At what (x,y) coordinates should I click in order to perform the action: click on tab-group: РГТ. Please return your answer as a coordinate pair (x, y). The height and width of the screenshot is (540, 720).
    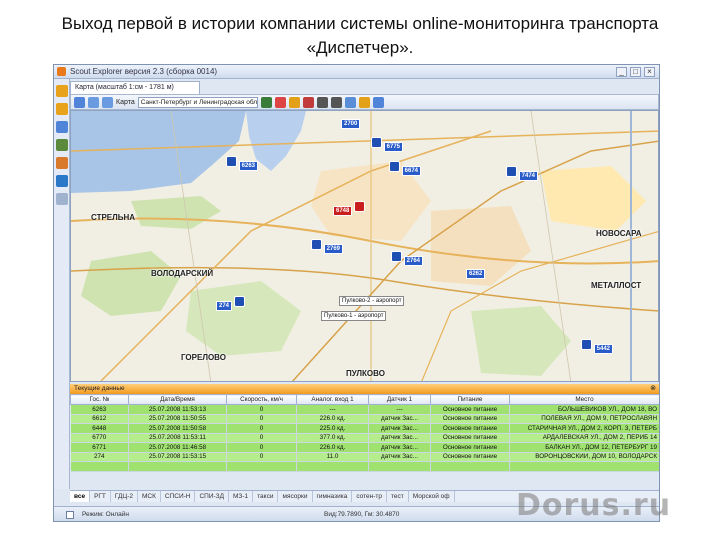
    Looking at the image, I should click on (100, 496).